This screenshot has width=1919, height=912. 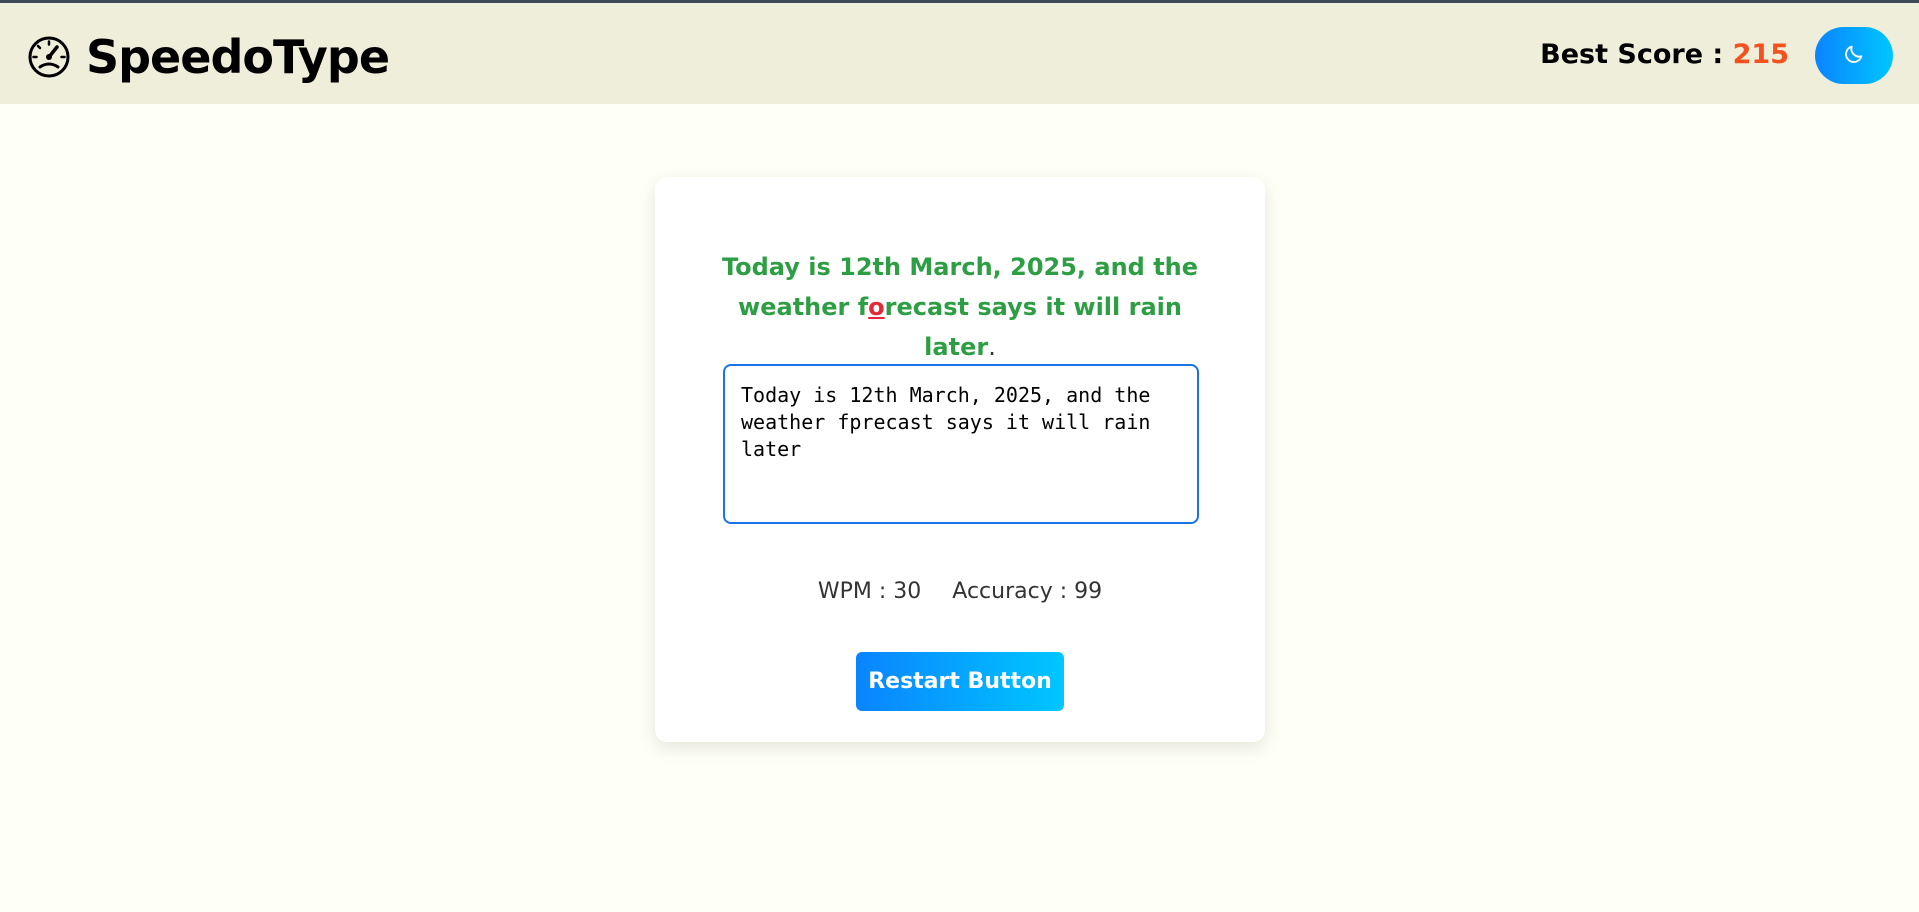 I want to click on brand: SpeedoType, so click(x=208, y=57).